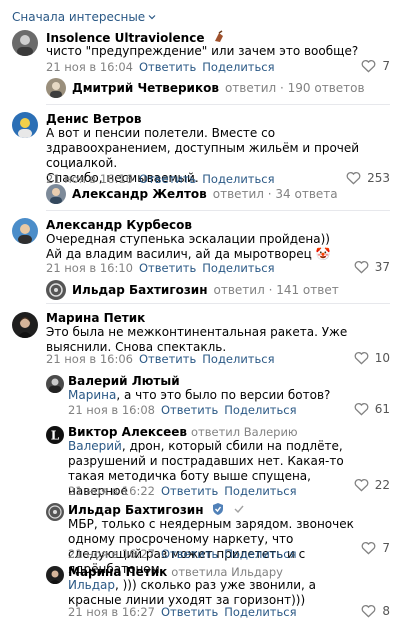  I want to click on like-count: 8, so click(386, 611).